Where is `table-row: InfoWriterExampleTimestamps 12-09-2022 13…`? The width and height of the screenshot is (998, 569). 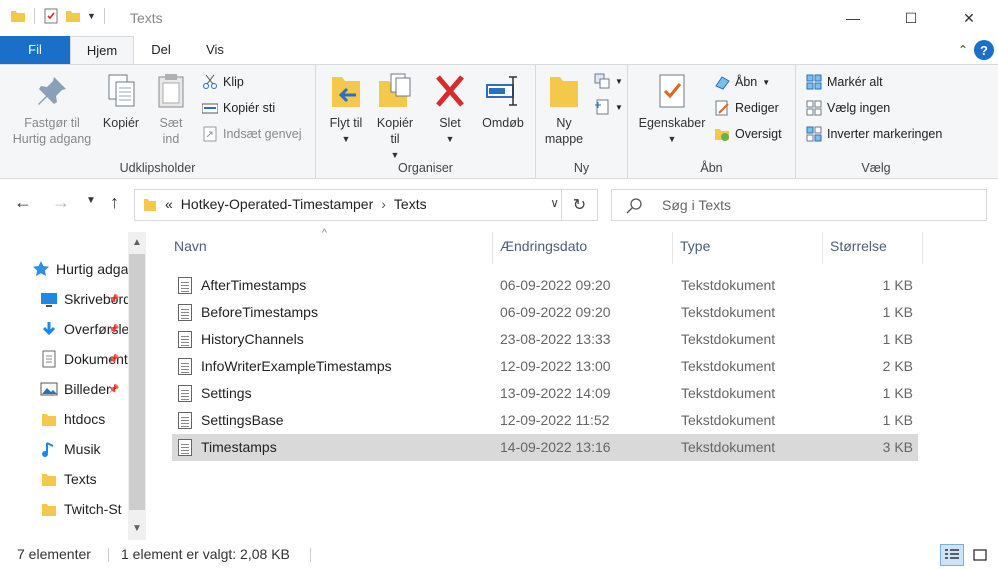 table-row: InfoWriterExampleTimestamps 12-09-2022 13… is located at coordinates (545, 366).